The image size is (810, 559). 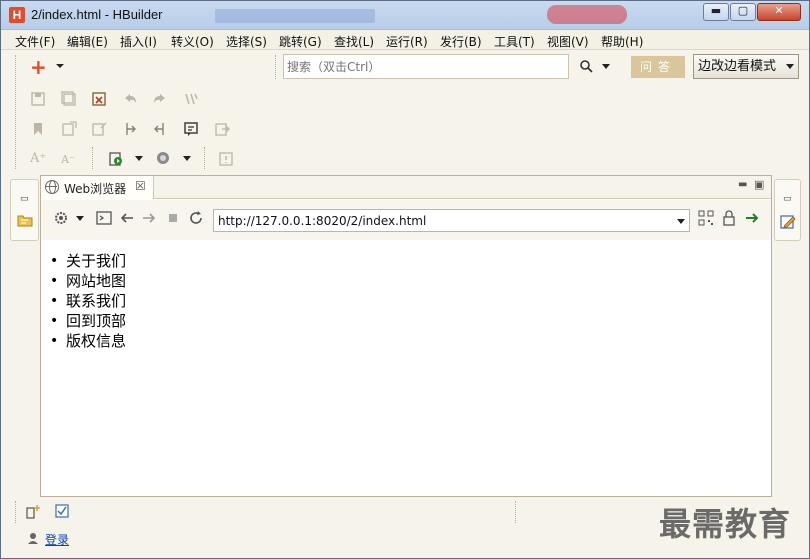 What do you see at coordinates (99, 99) in the screenshot?
I see `save-as-icon` at bounding box center [99, 99].